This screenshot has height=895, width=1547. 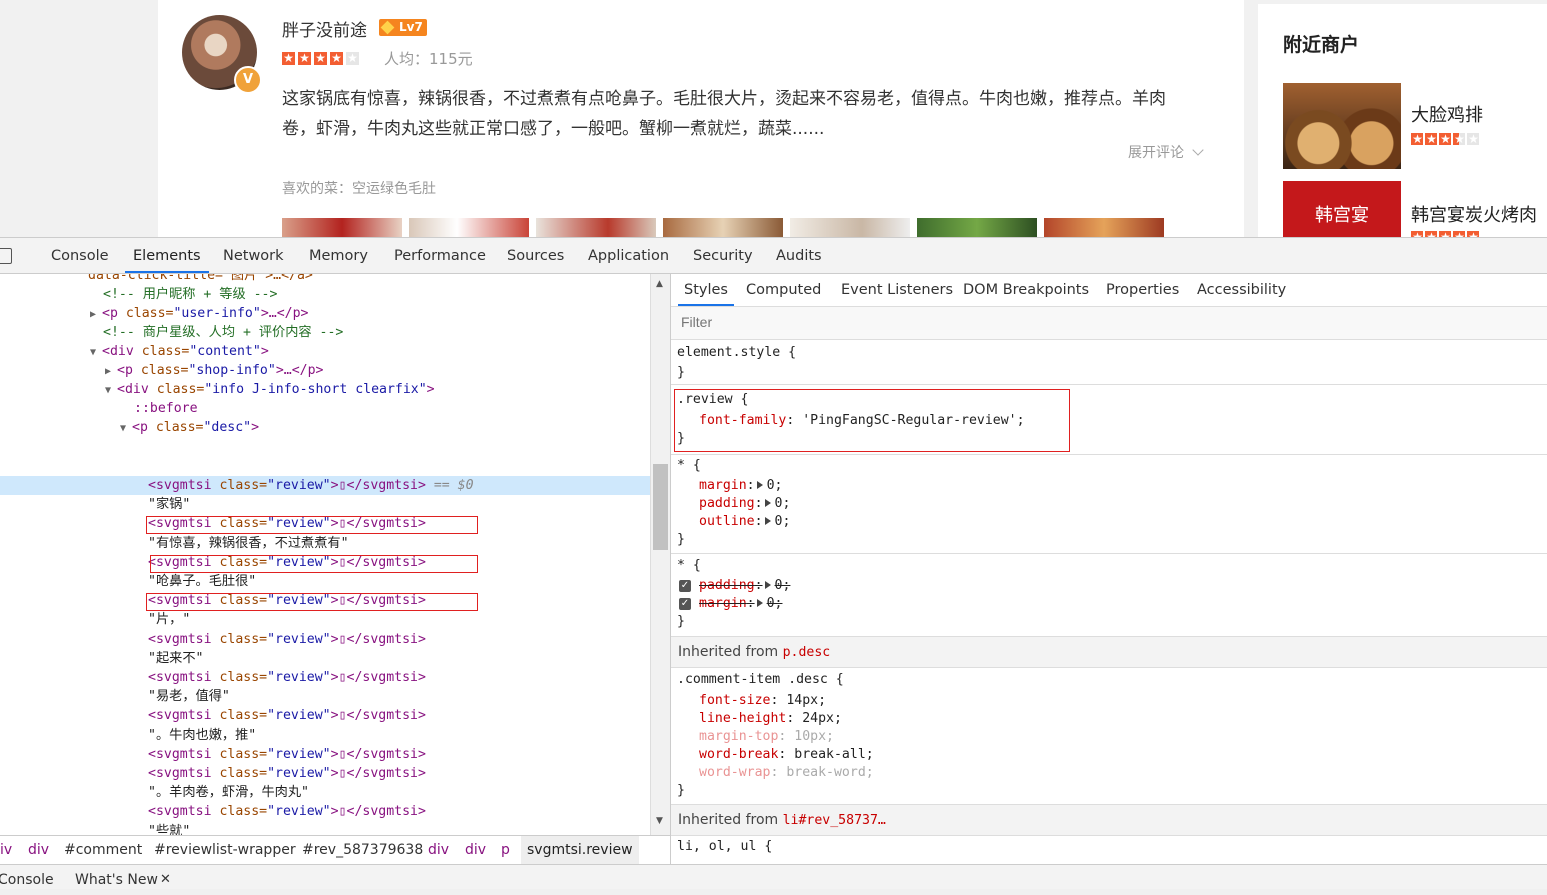 What do you see at coordinates (169, 828) in the screenshot?
I see `dom-text-node: "些就"` at bounding box center [169, 828].